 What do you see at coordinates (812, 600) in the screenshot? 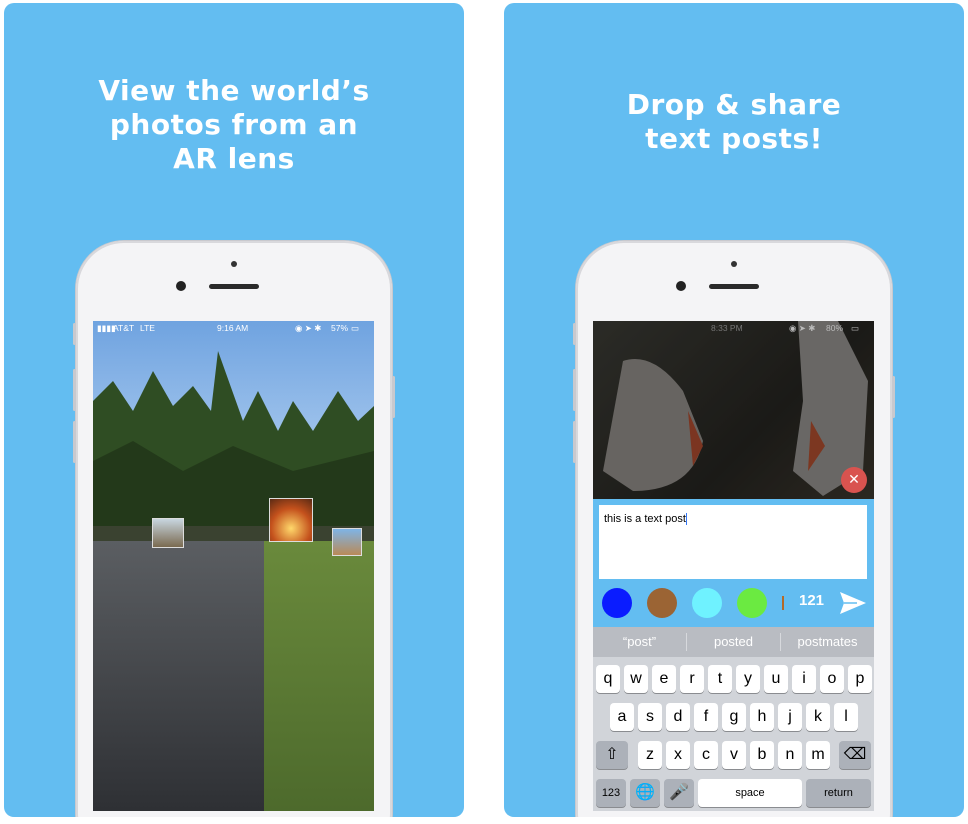
I see `character-count: 121` at bounding box center [812, 600].